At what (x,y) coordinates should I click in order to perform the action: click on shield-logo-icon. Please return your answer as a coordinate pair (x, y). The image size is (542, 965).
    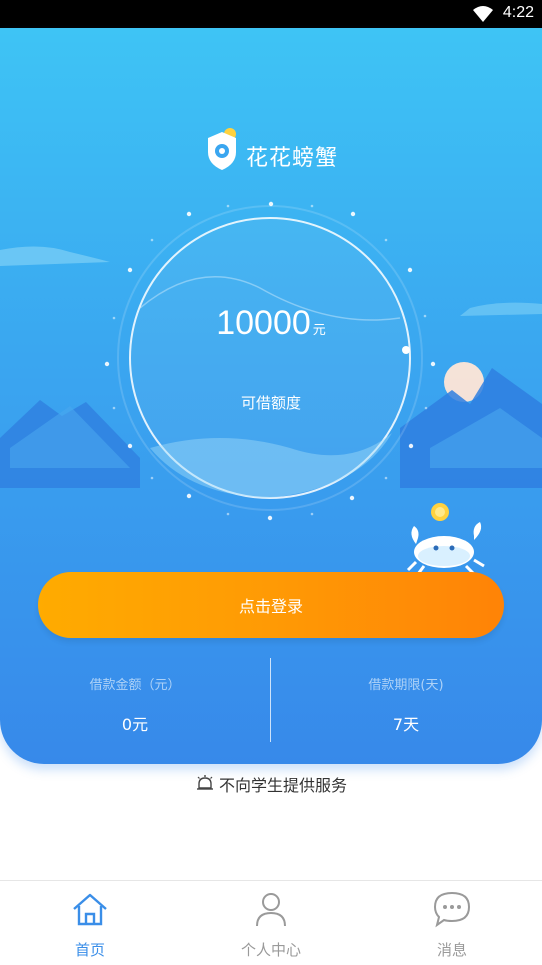
    Looking at the image, I should click on (221, 149).